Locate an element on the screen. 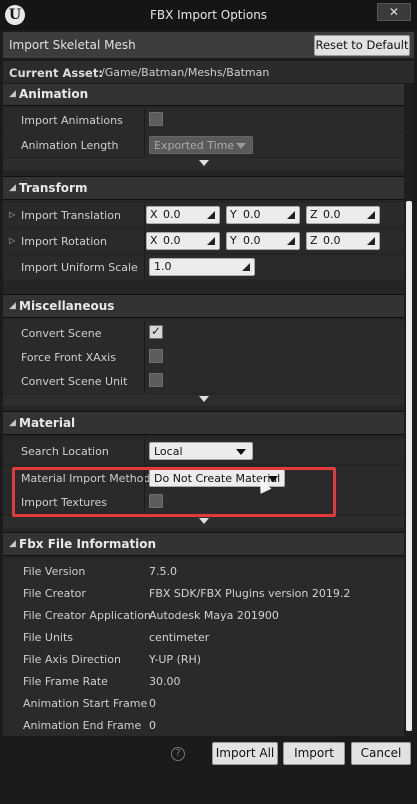  rotation-y-field: Y 0.0 is located at coordinates (263, 241).